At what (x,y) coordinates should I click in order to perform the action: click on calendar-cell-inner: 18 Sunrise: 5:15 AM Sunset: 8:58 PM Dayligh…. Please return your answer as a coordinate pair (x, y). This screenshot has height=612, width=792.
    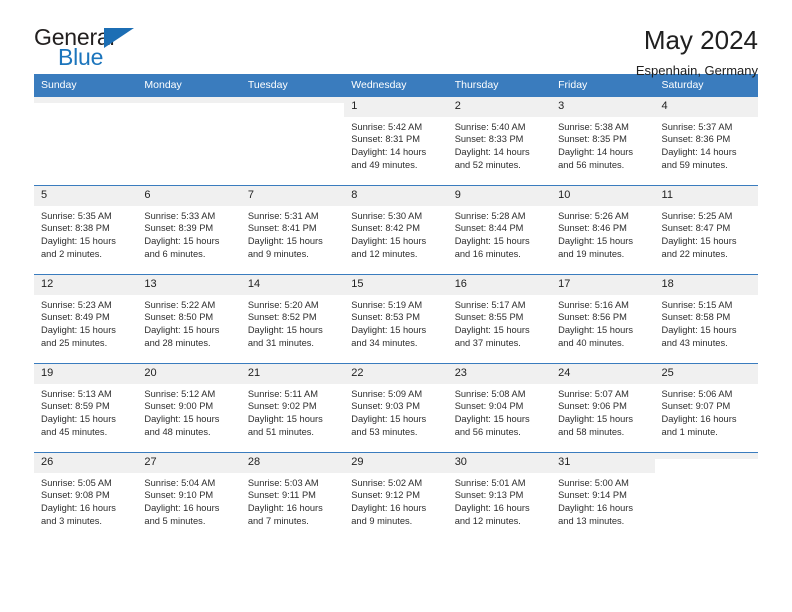
    Looking at the image, I should click on (706, 318).